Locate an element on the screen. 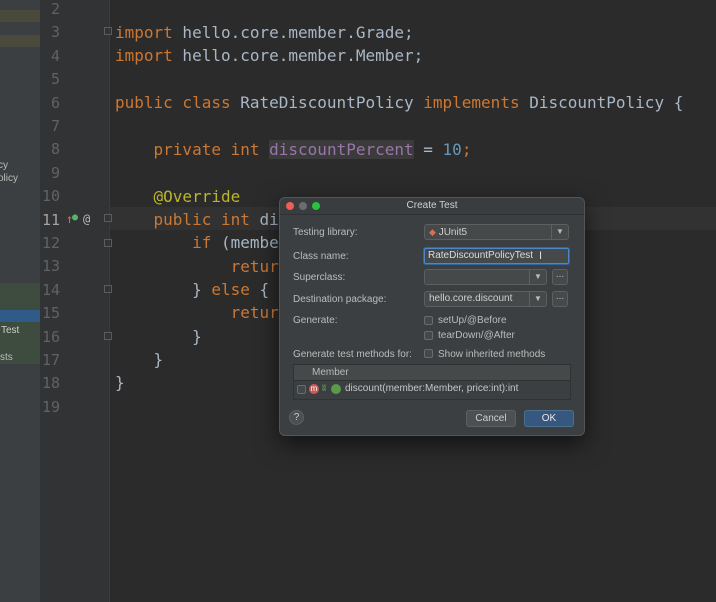 The height and width of the screenshot is (602, 716). setup-label: setUp/@Before is located at coordinates (472, 320).